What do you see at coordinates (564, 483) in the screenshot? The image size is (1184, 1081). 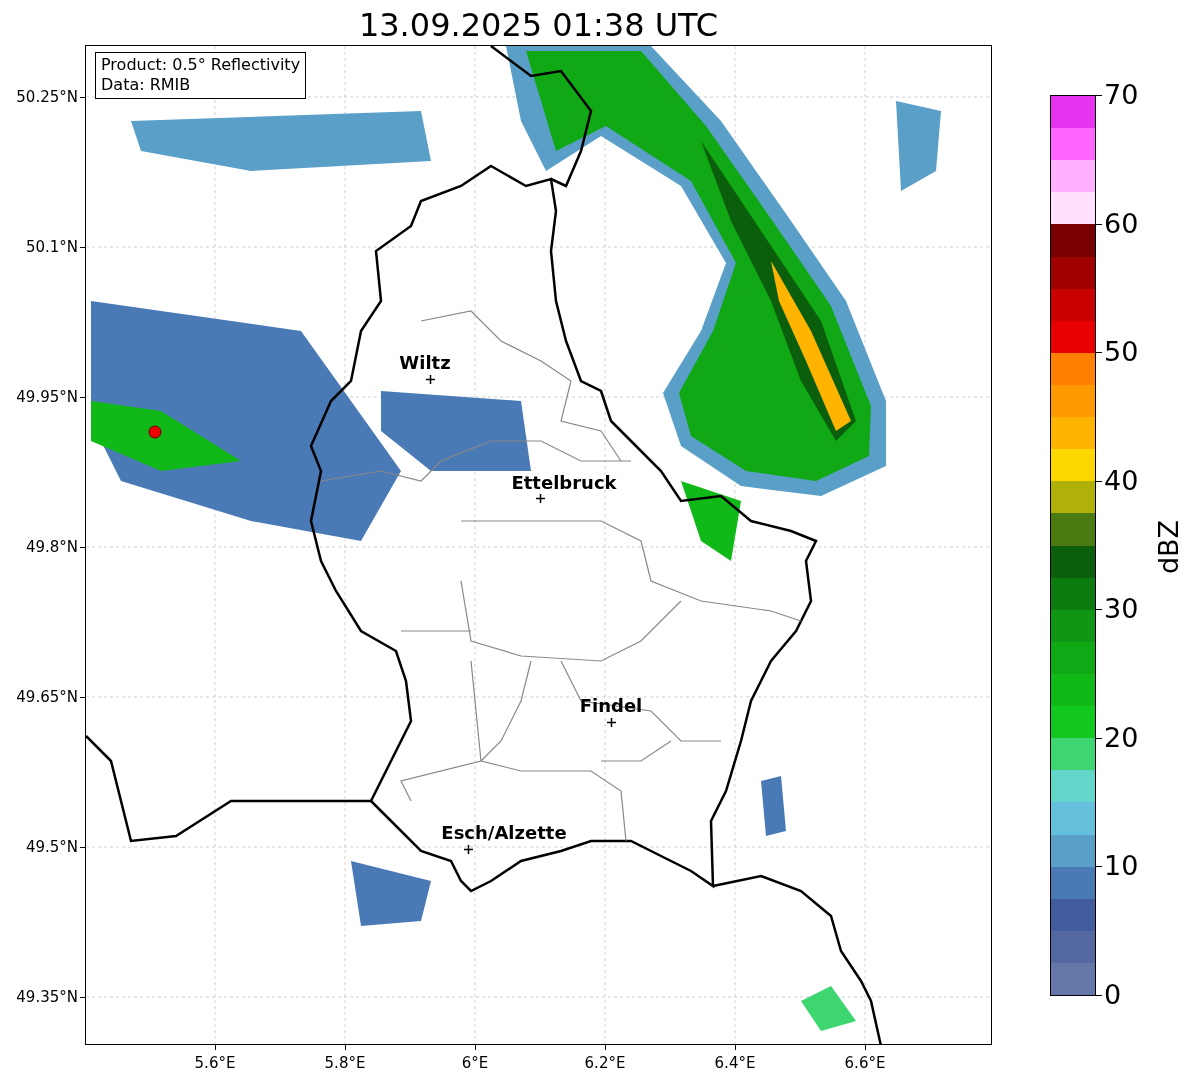 I see `city-label: Ettelbruck` at bounding box center [564, 483].